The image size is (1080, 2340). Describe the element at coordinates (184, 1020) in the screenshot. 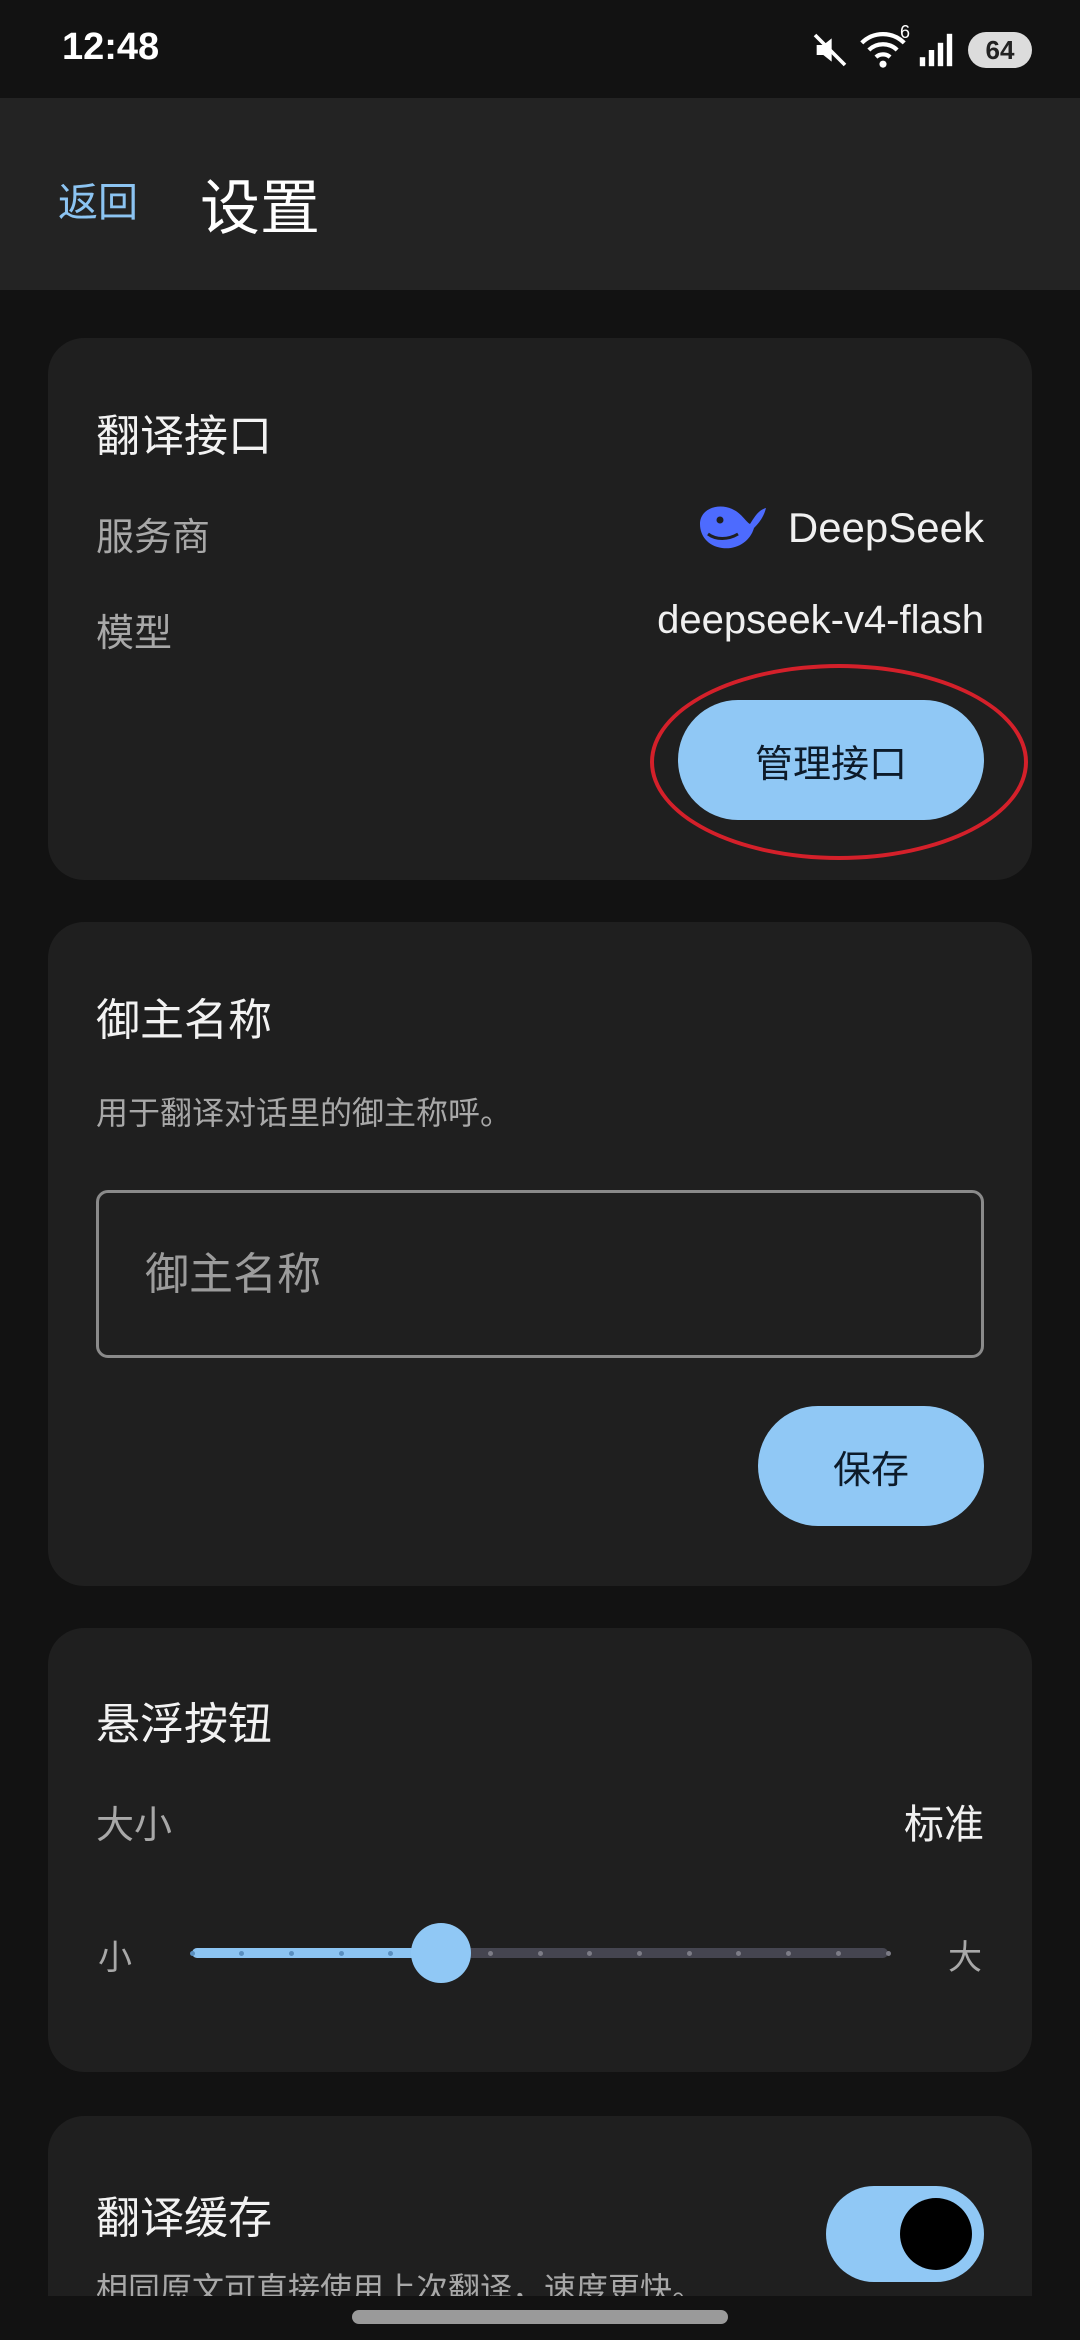

I see `card-title-lord-name: 御主名称` at that location.